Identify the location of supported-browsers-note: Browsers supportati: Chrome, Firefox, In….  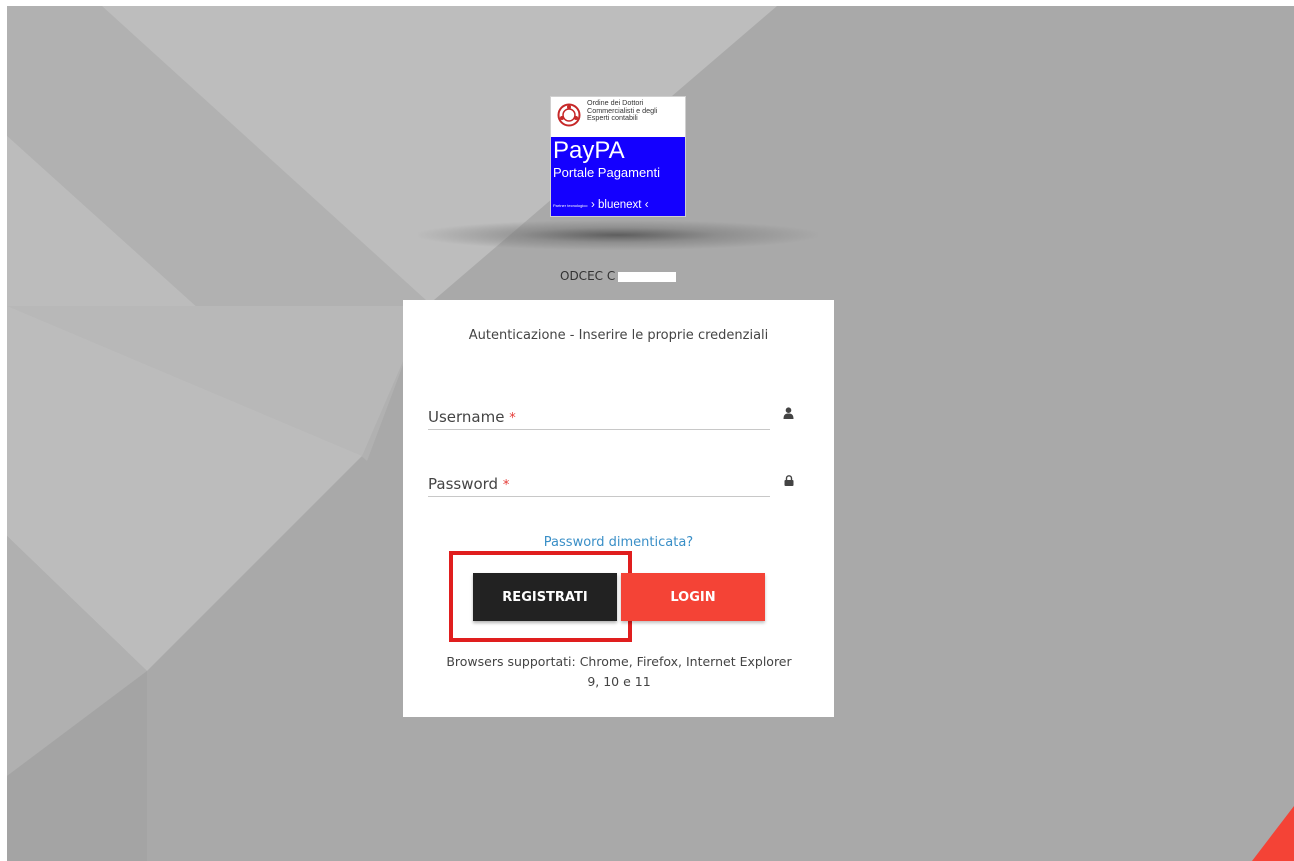
(619, 671).